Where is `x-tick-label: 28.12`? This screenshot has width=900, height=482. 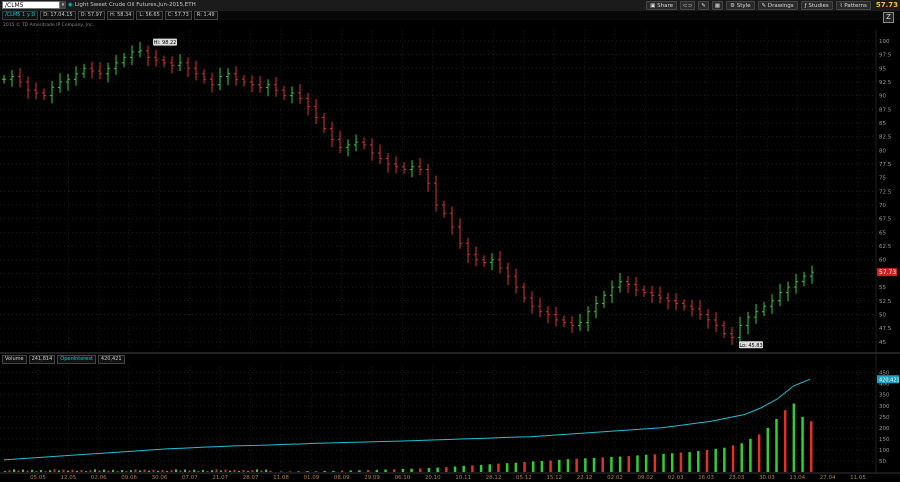
x-tick-label: 28.12 is located at coordinates (494, 478).